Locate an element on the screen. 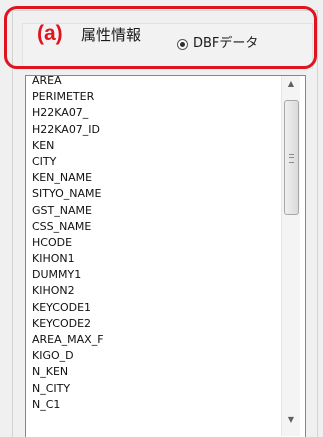 The image size is (323, 437). field-list-item: AREA is located at coordinates (68, 82).